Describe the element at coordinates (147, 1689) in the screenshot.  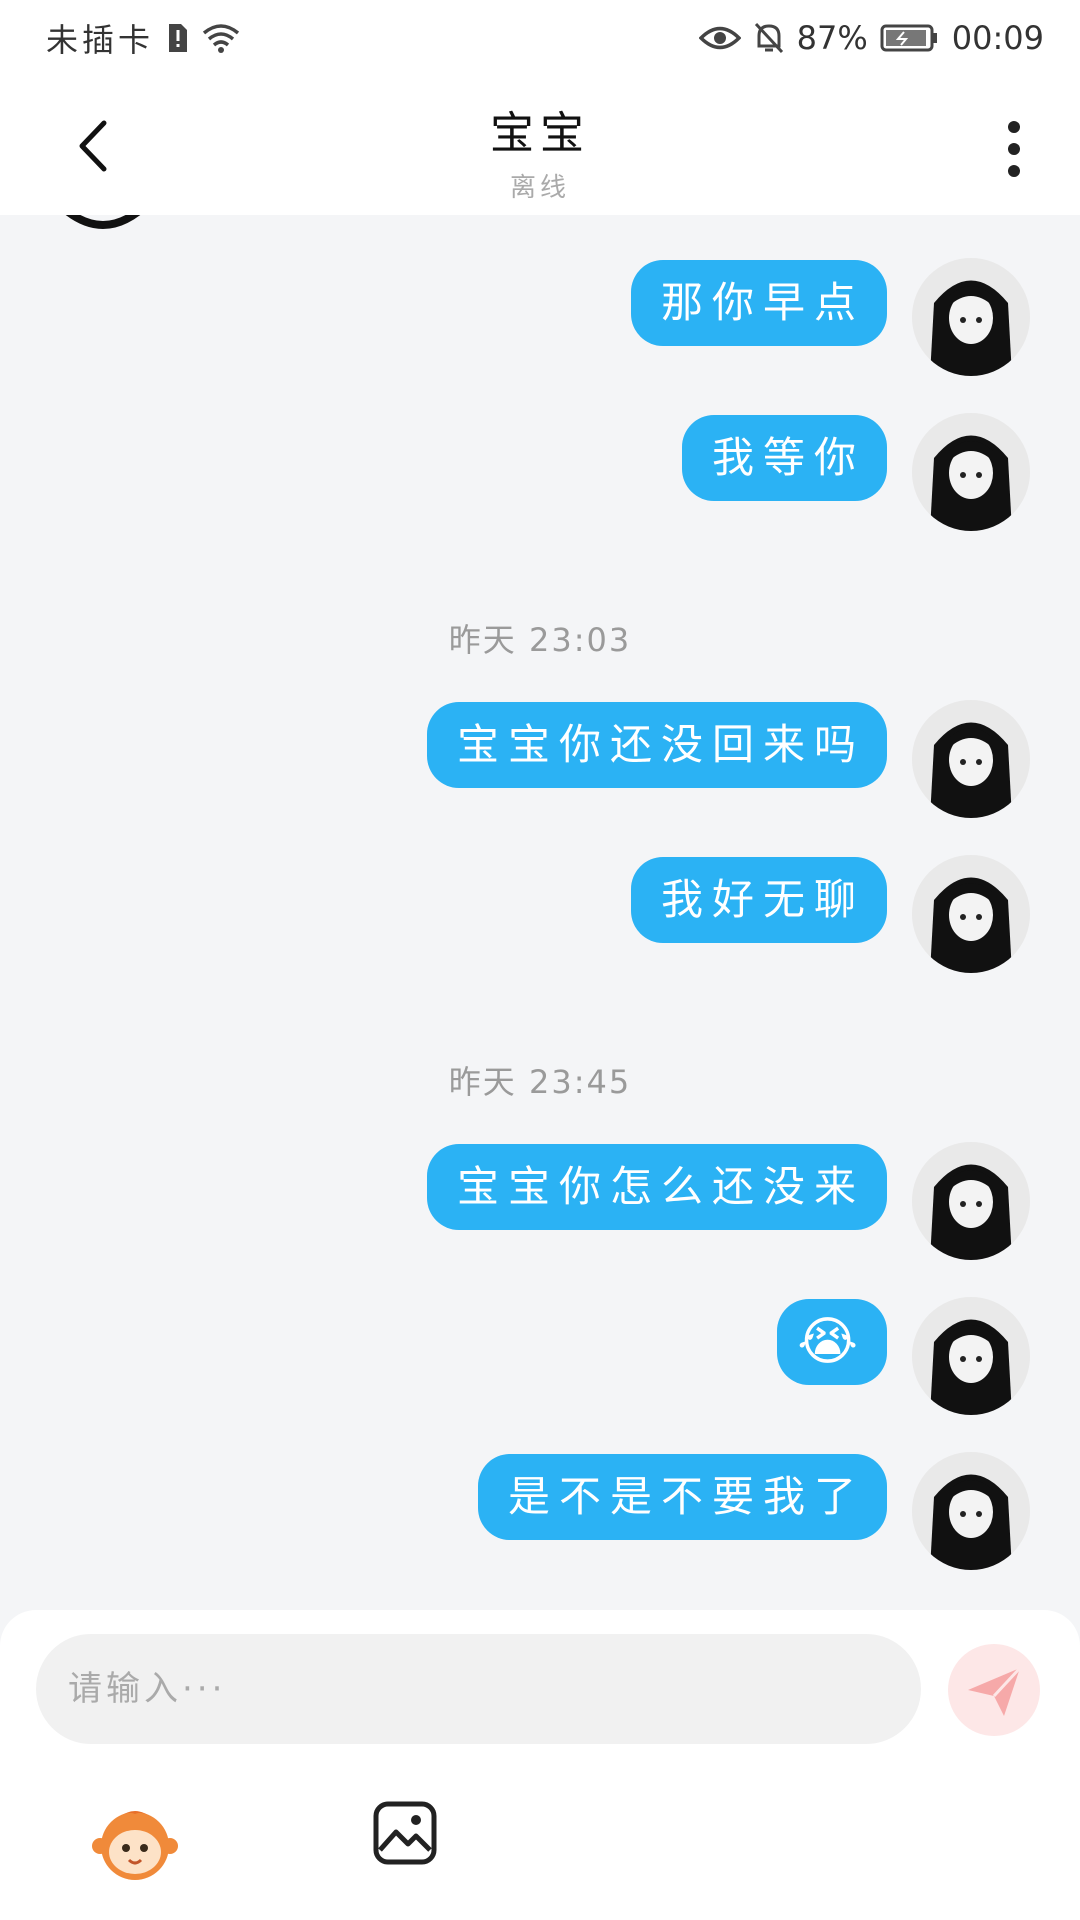
I see `input-placeholder: 请输入···` at that location.